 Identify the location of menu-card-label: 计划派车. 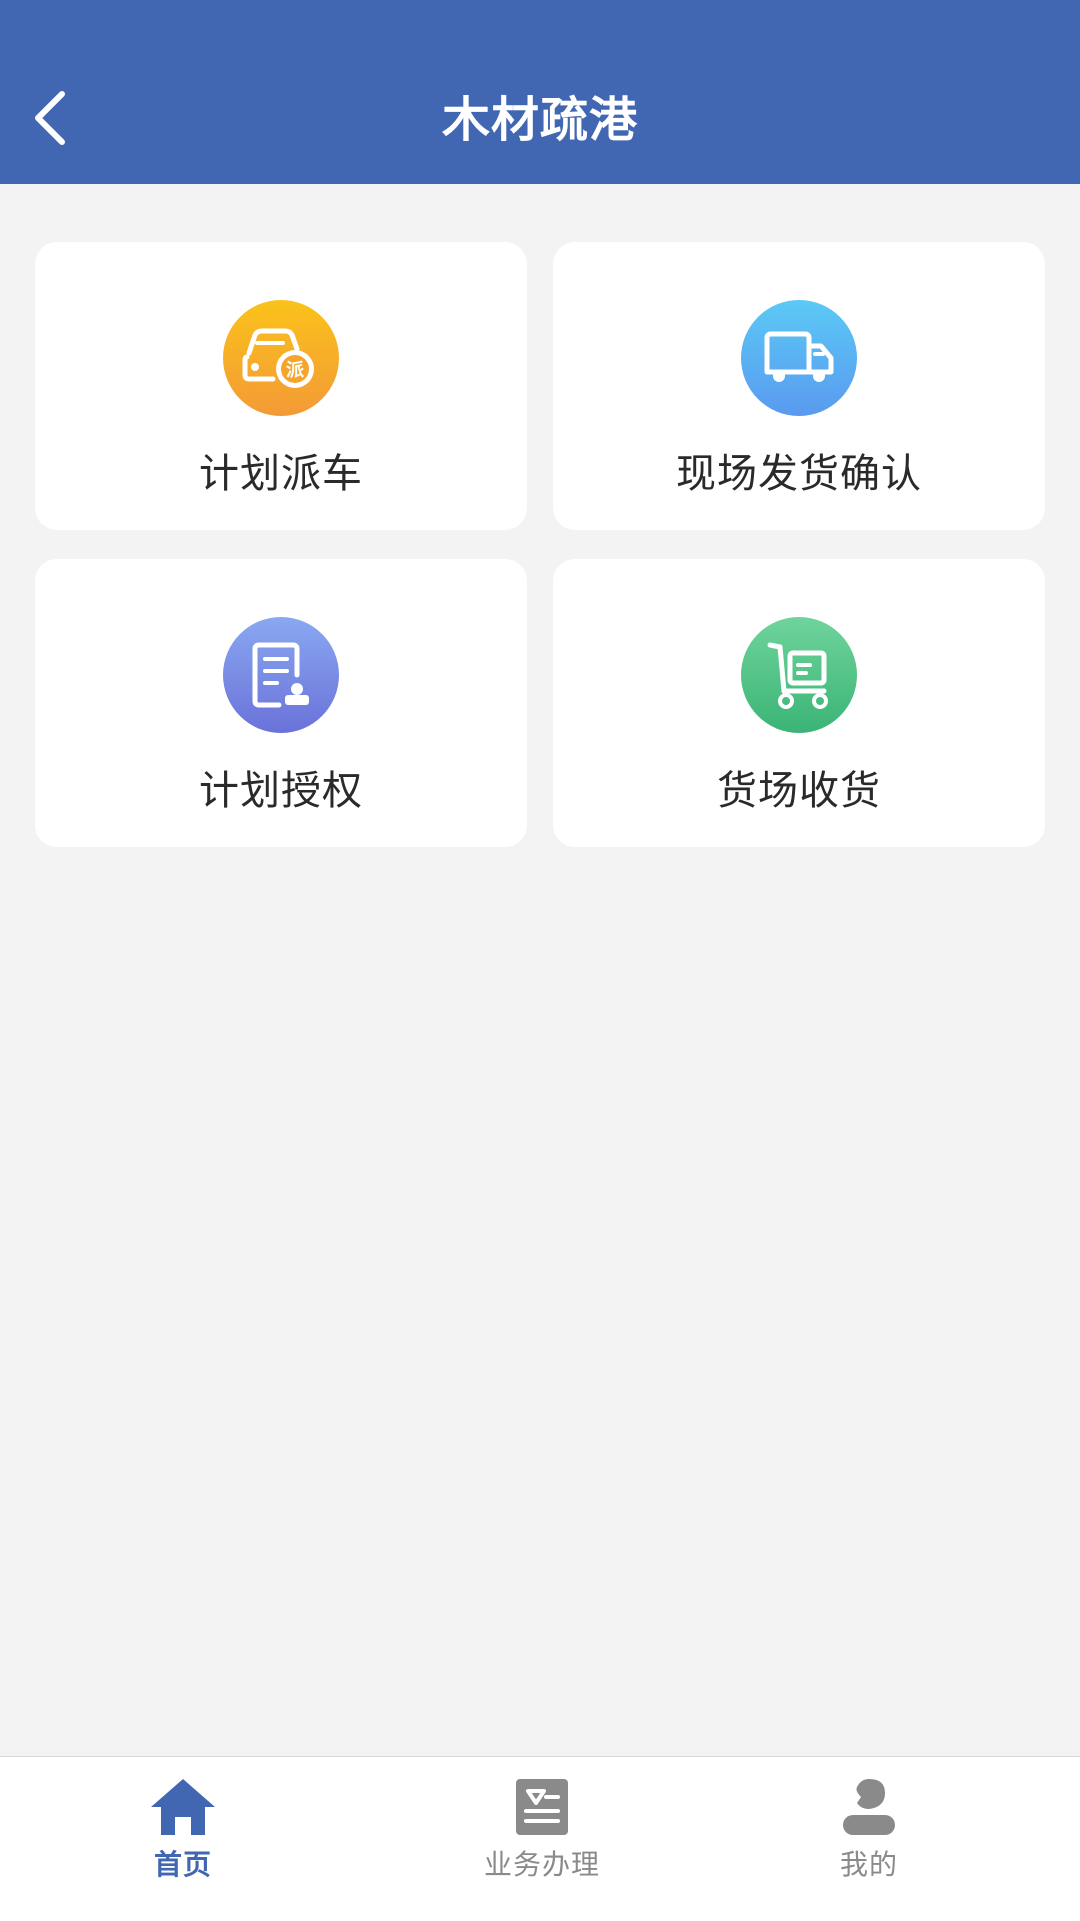
(281, 474).